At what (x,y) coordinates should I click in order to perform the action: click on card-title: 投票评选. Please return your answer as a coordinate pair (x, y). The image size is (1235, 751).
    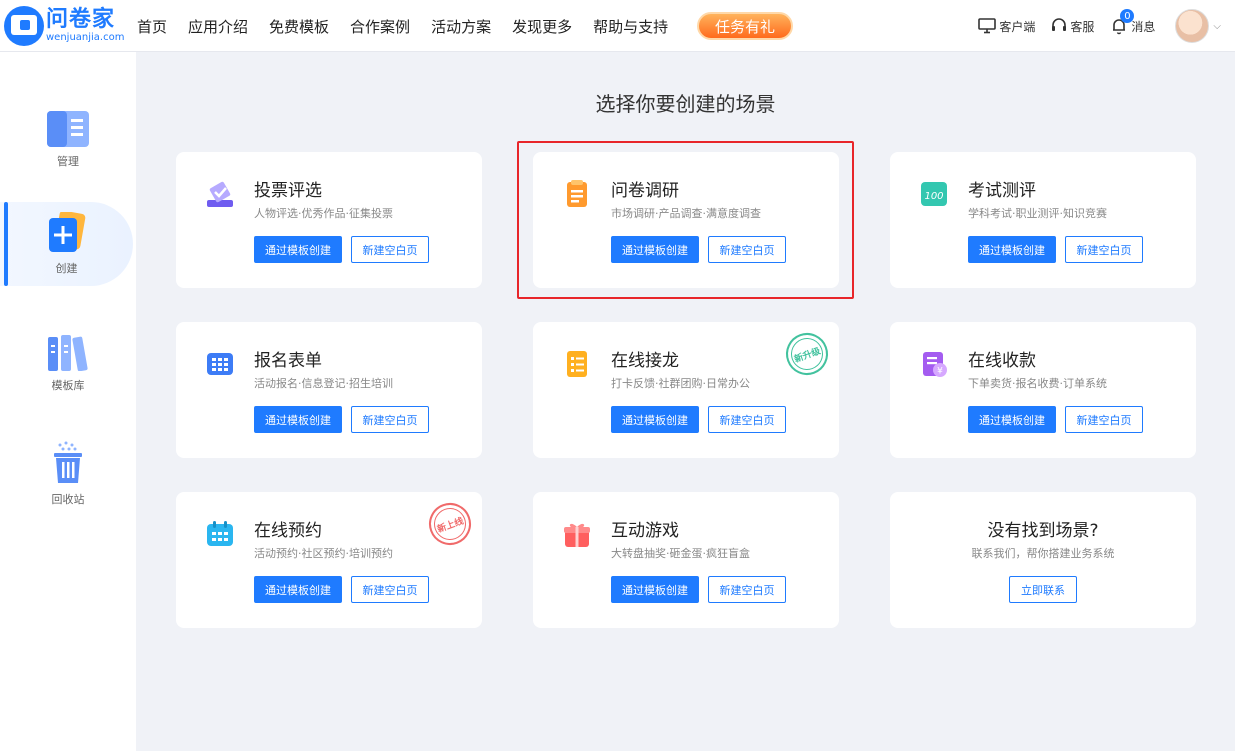
    Looking at the image, I should click on (288, 191).